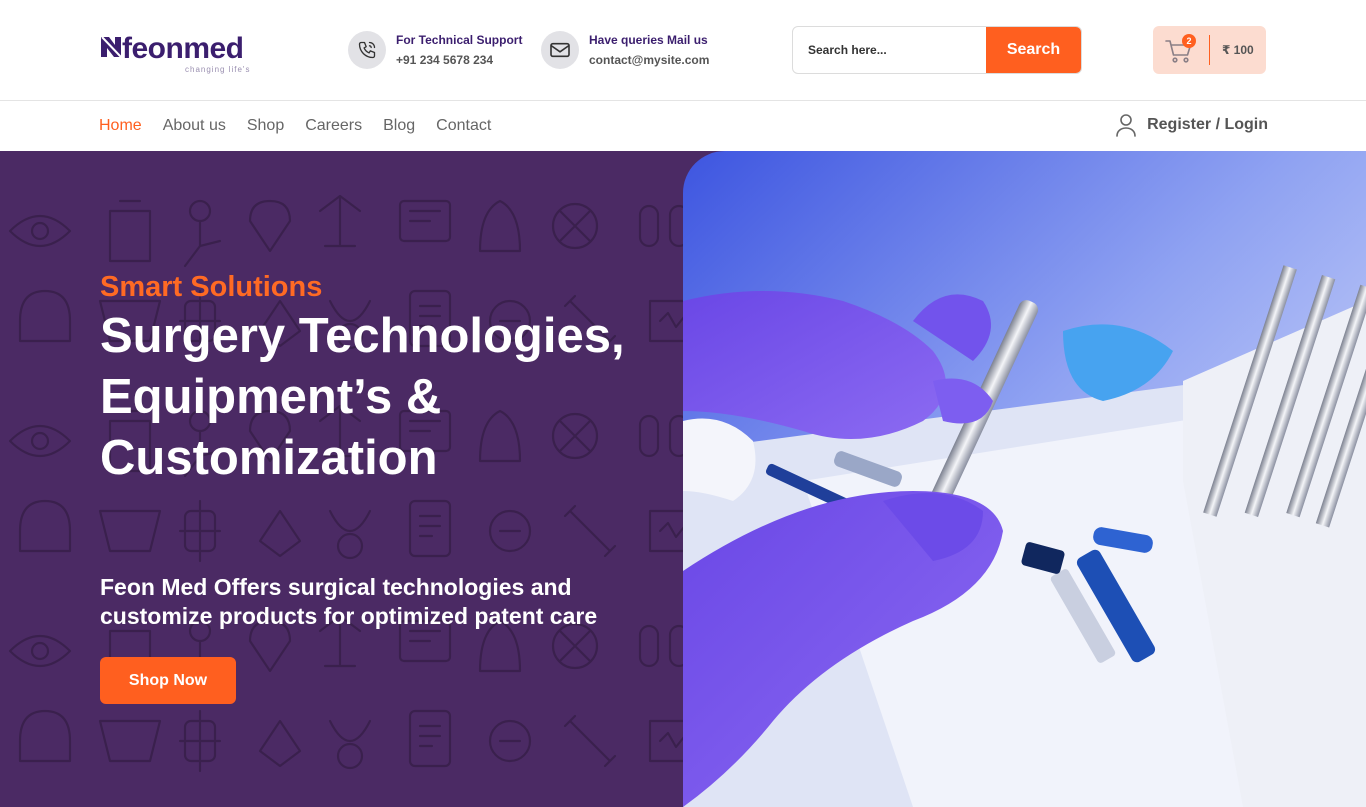 This screenshot has height=807, width=1366. What do you see at coordinates (1207, 124) in the screenshot?
I see `register-login-label: Register / Login` at bounding box center [1207, 124].